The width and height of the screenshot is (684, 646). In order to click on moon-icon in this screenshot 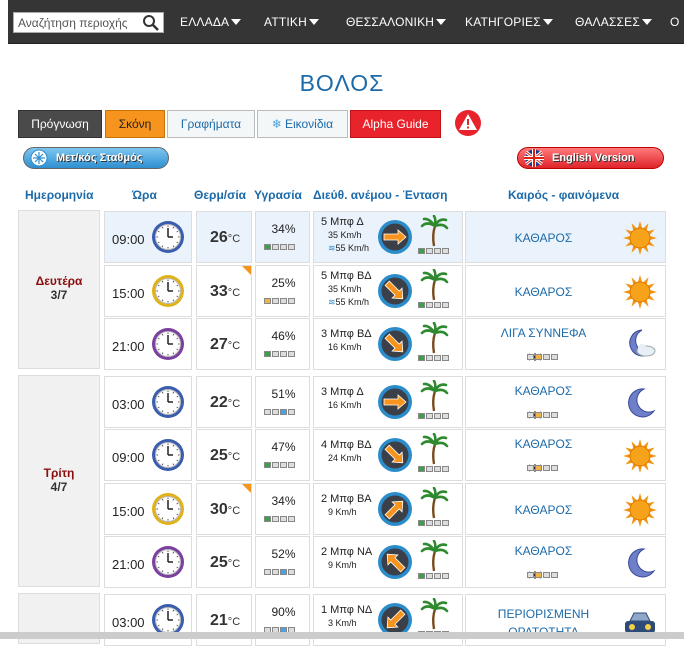, I will do `click(642, 563)`.